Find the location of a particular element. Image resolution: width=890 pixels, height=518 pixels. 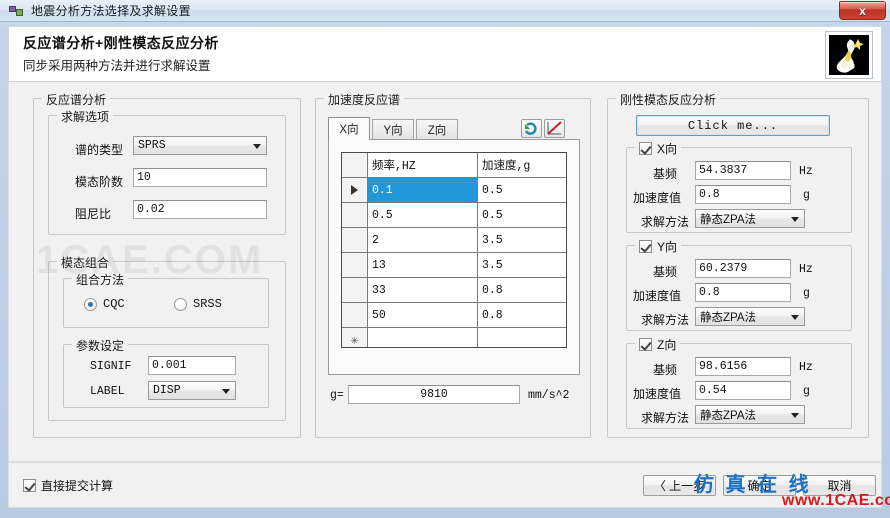

checkbox-submit-directly-label: 直接提交计算 is located at coordinates (77, 486).